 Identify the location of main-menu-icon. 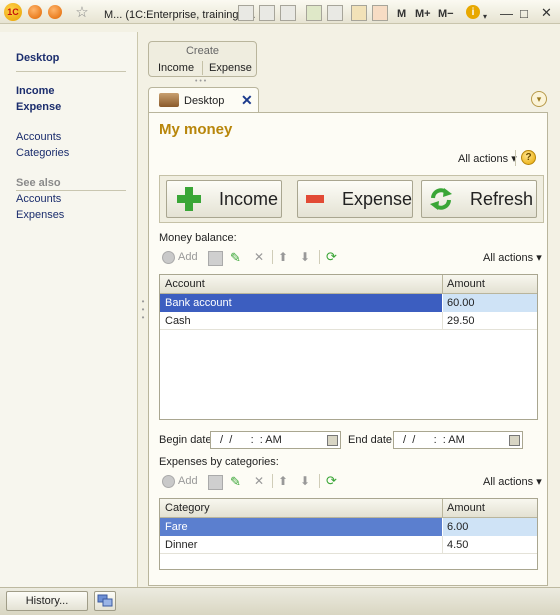
(35, 12).